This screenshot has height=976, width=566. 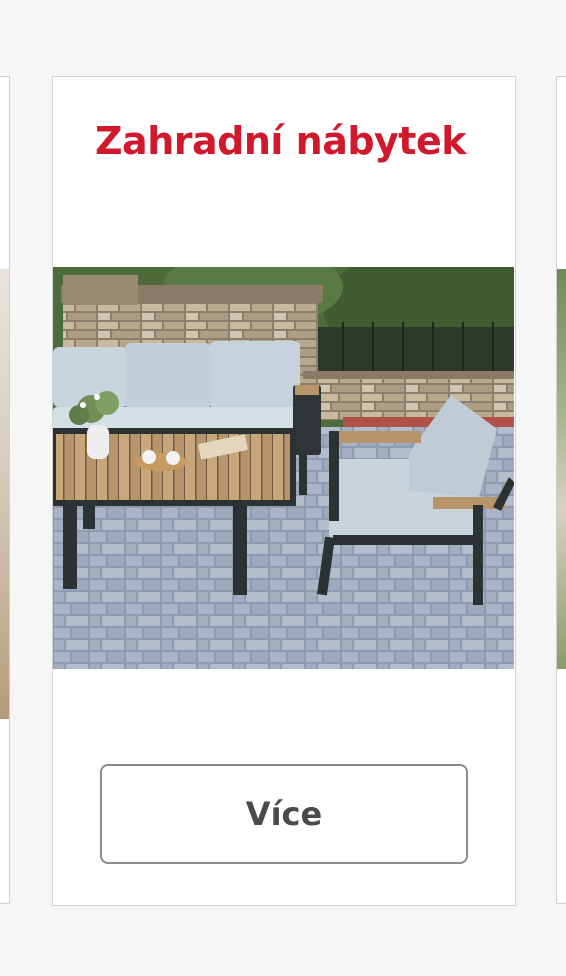 I want to click on carousel-card-next, so click(x=561, y=490).